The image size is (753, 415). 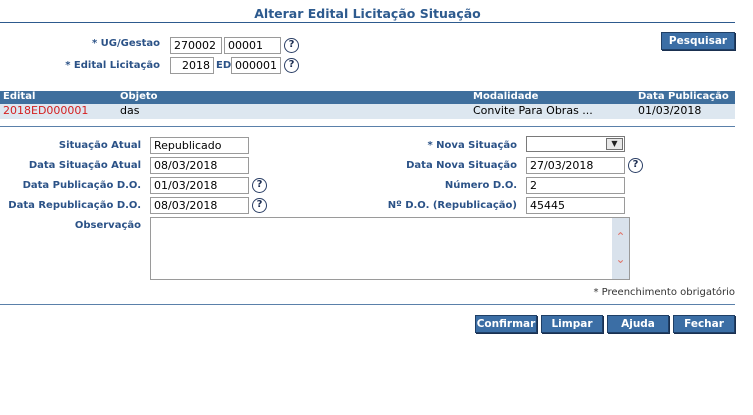 What do you see at coordinates (575, 165) in the screenshot?
I see `data-nova-situacao-field: 27/03/2018` at bounding box center [575, 165].